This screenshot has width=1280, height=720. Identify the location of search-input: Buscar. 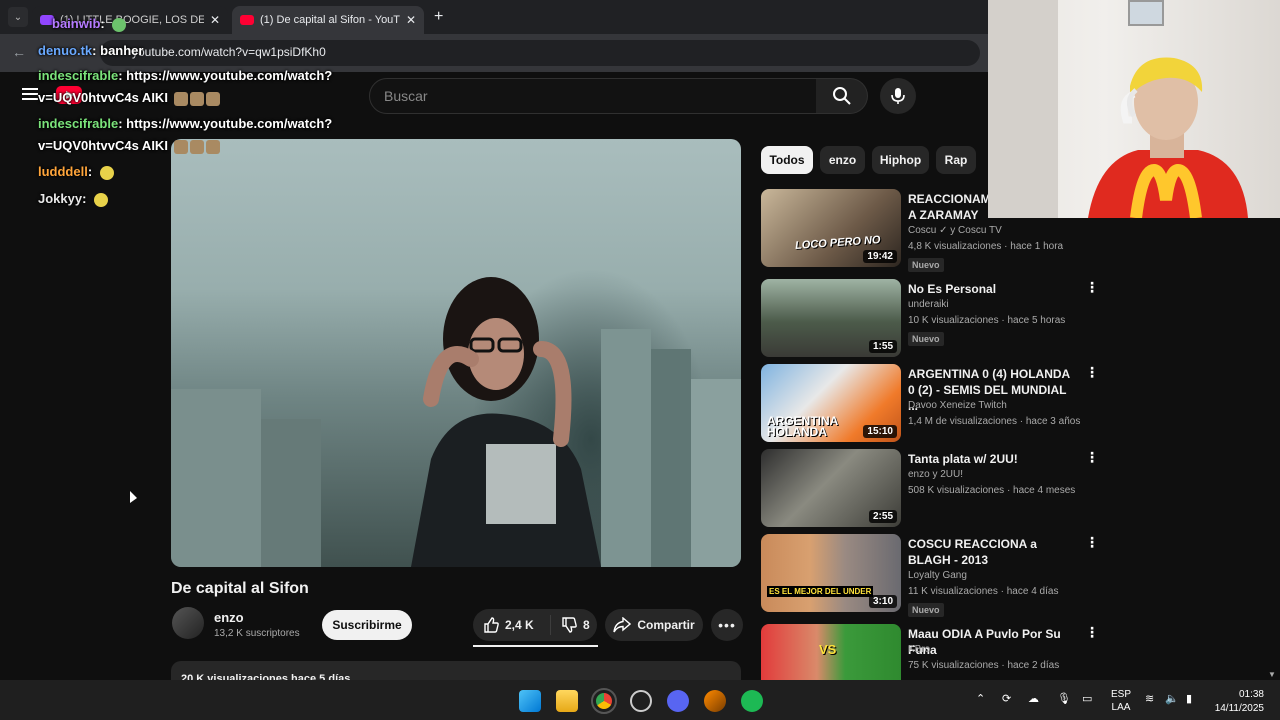
(593, 96).